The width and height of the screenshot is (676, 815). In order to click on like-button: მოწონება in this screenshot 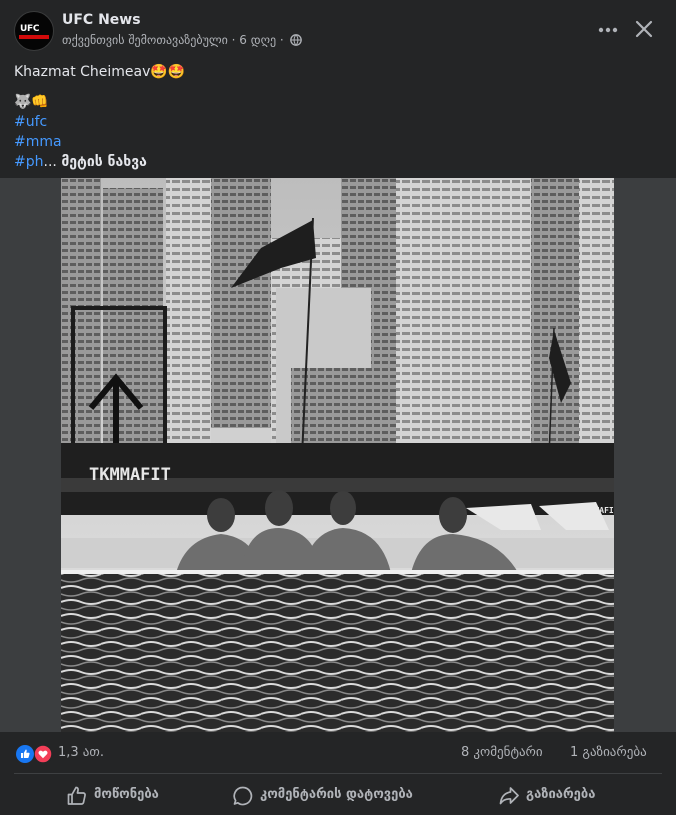, I will do `click(126, 795)`.